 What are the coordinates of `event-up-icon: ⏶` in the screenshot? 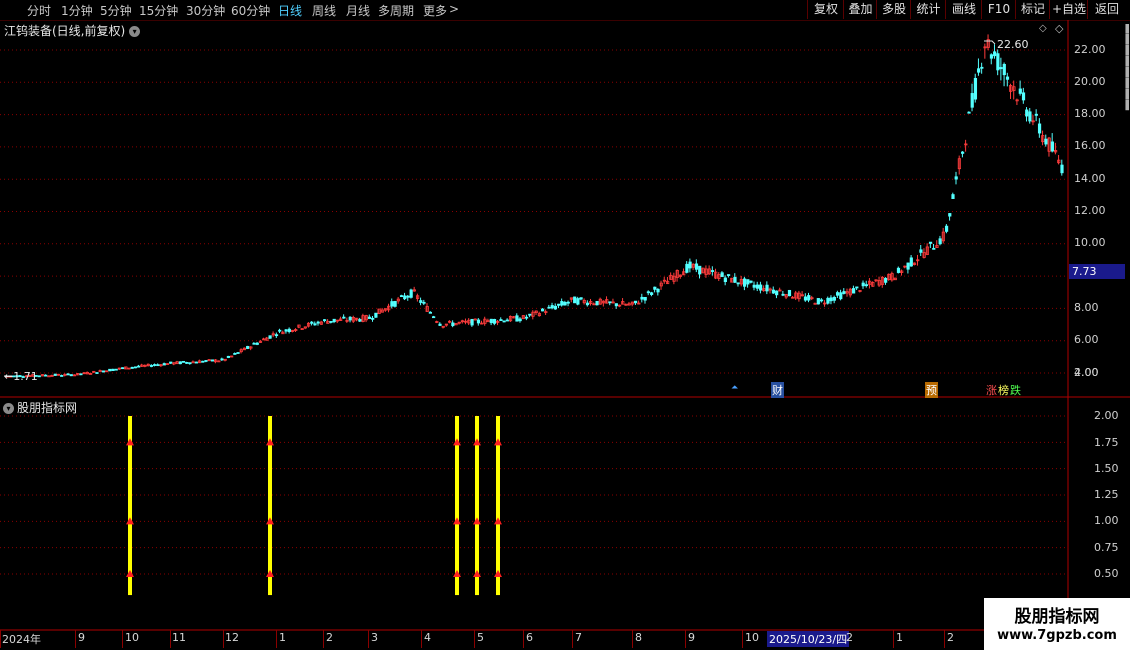 It's located at (734, 388).